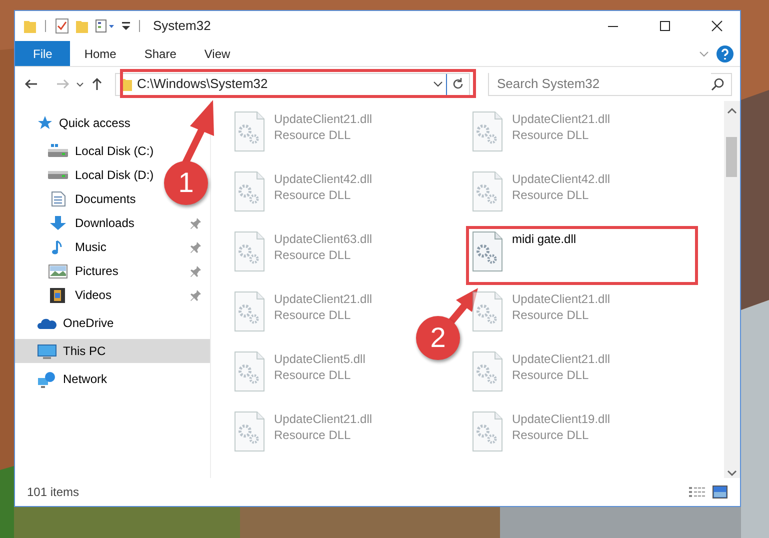 The height and width of the screenshot is (538, 769). I want to click on window-title: System32, so click(182, 26).